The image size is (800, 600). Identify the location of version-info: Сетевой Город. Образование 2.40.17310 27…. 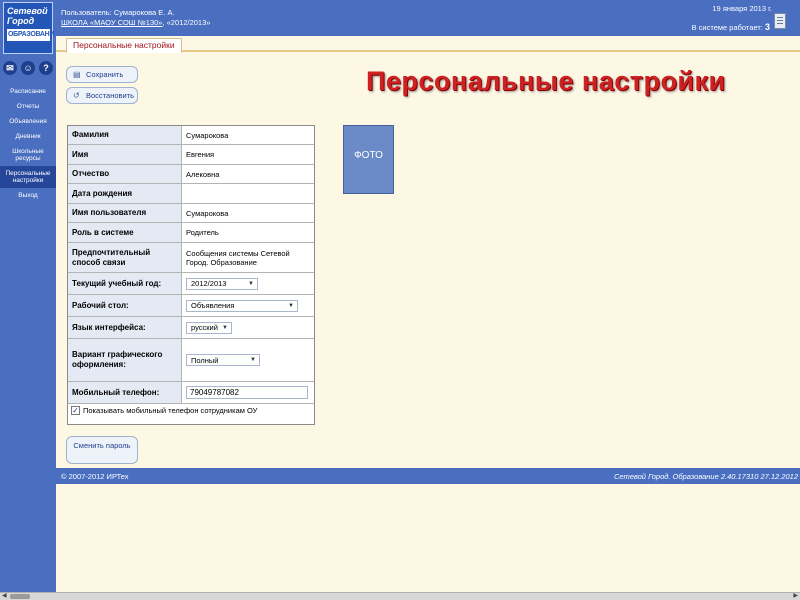
(705, 476).